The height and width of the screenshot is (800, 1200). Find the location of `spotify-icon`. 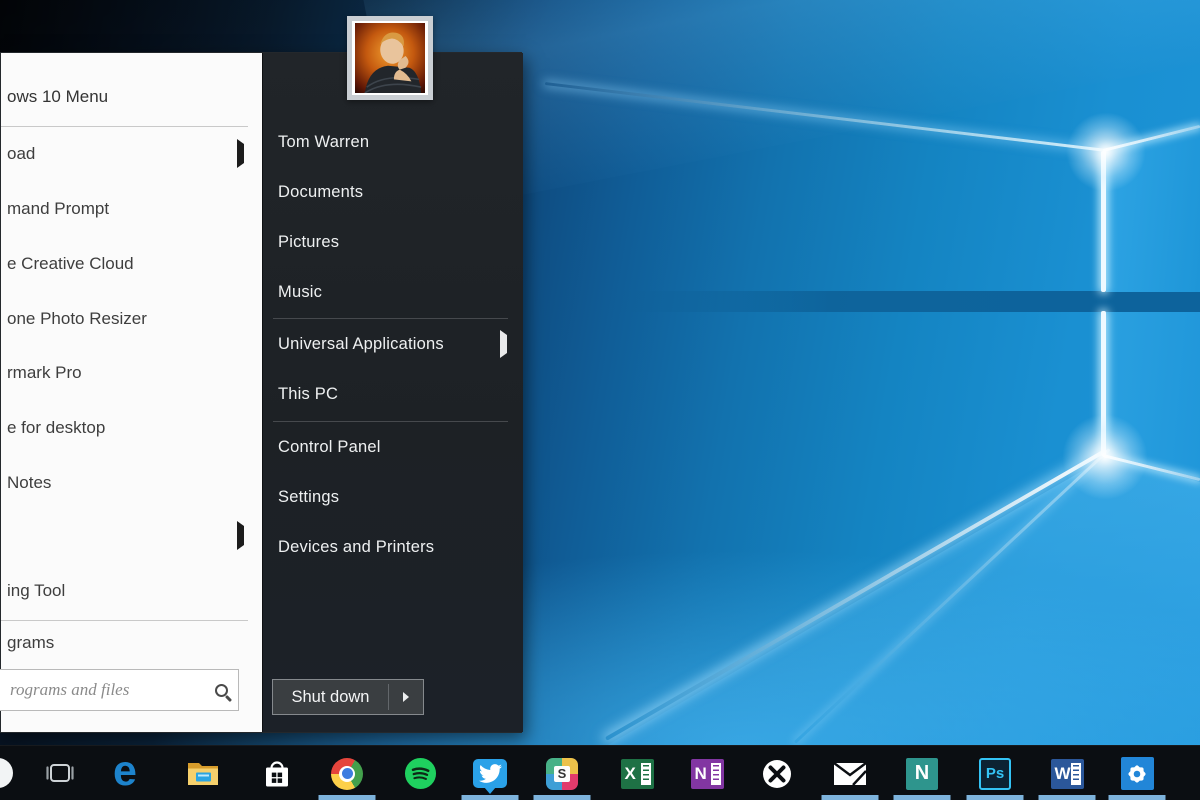

spotify-icon is located at coordinates (420, 773).